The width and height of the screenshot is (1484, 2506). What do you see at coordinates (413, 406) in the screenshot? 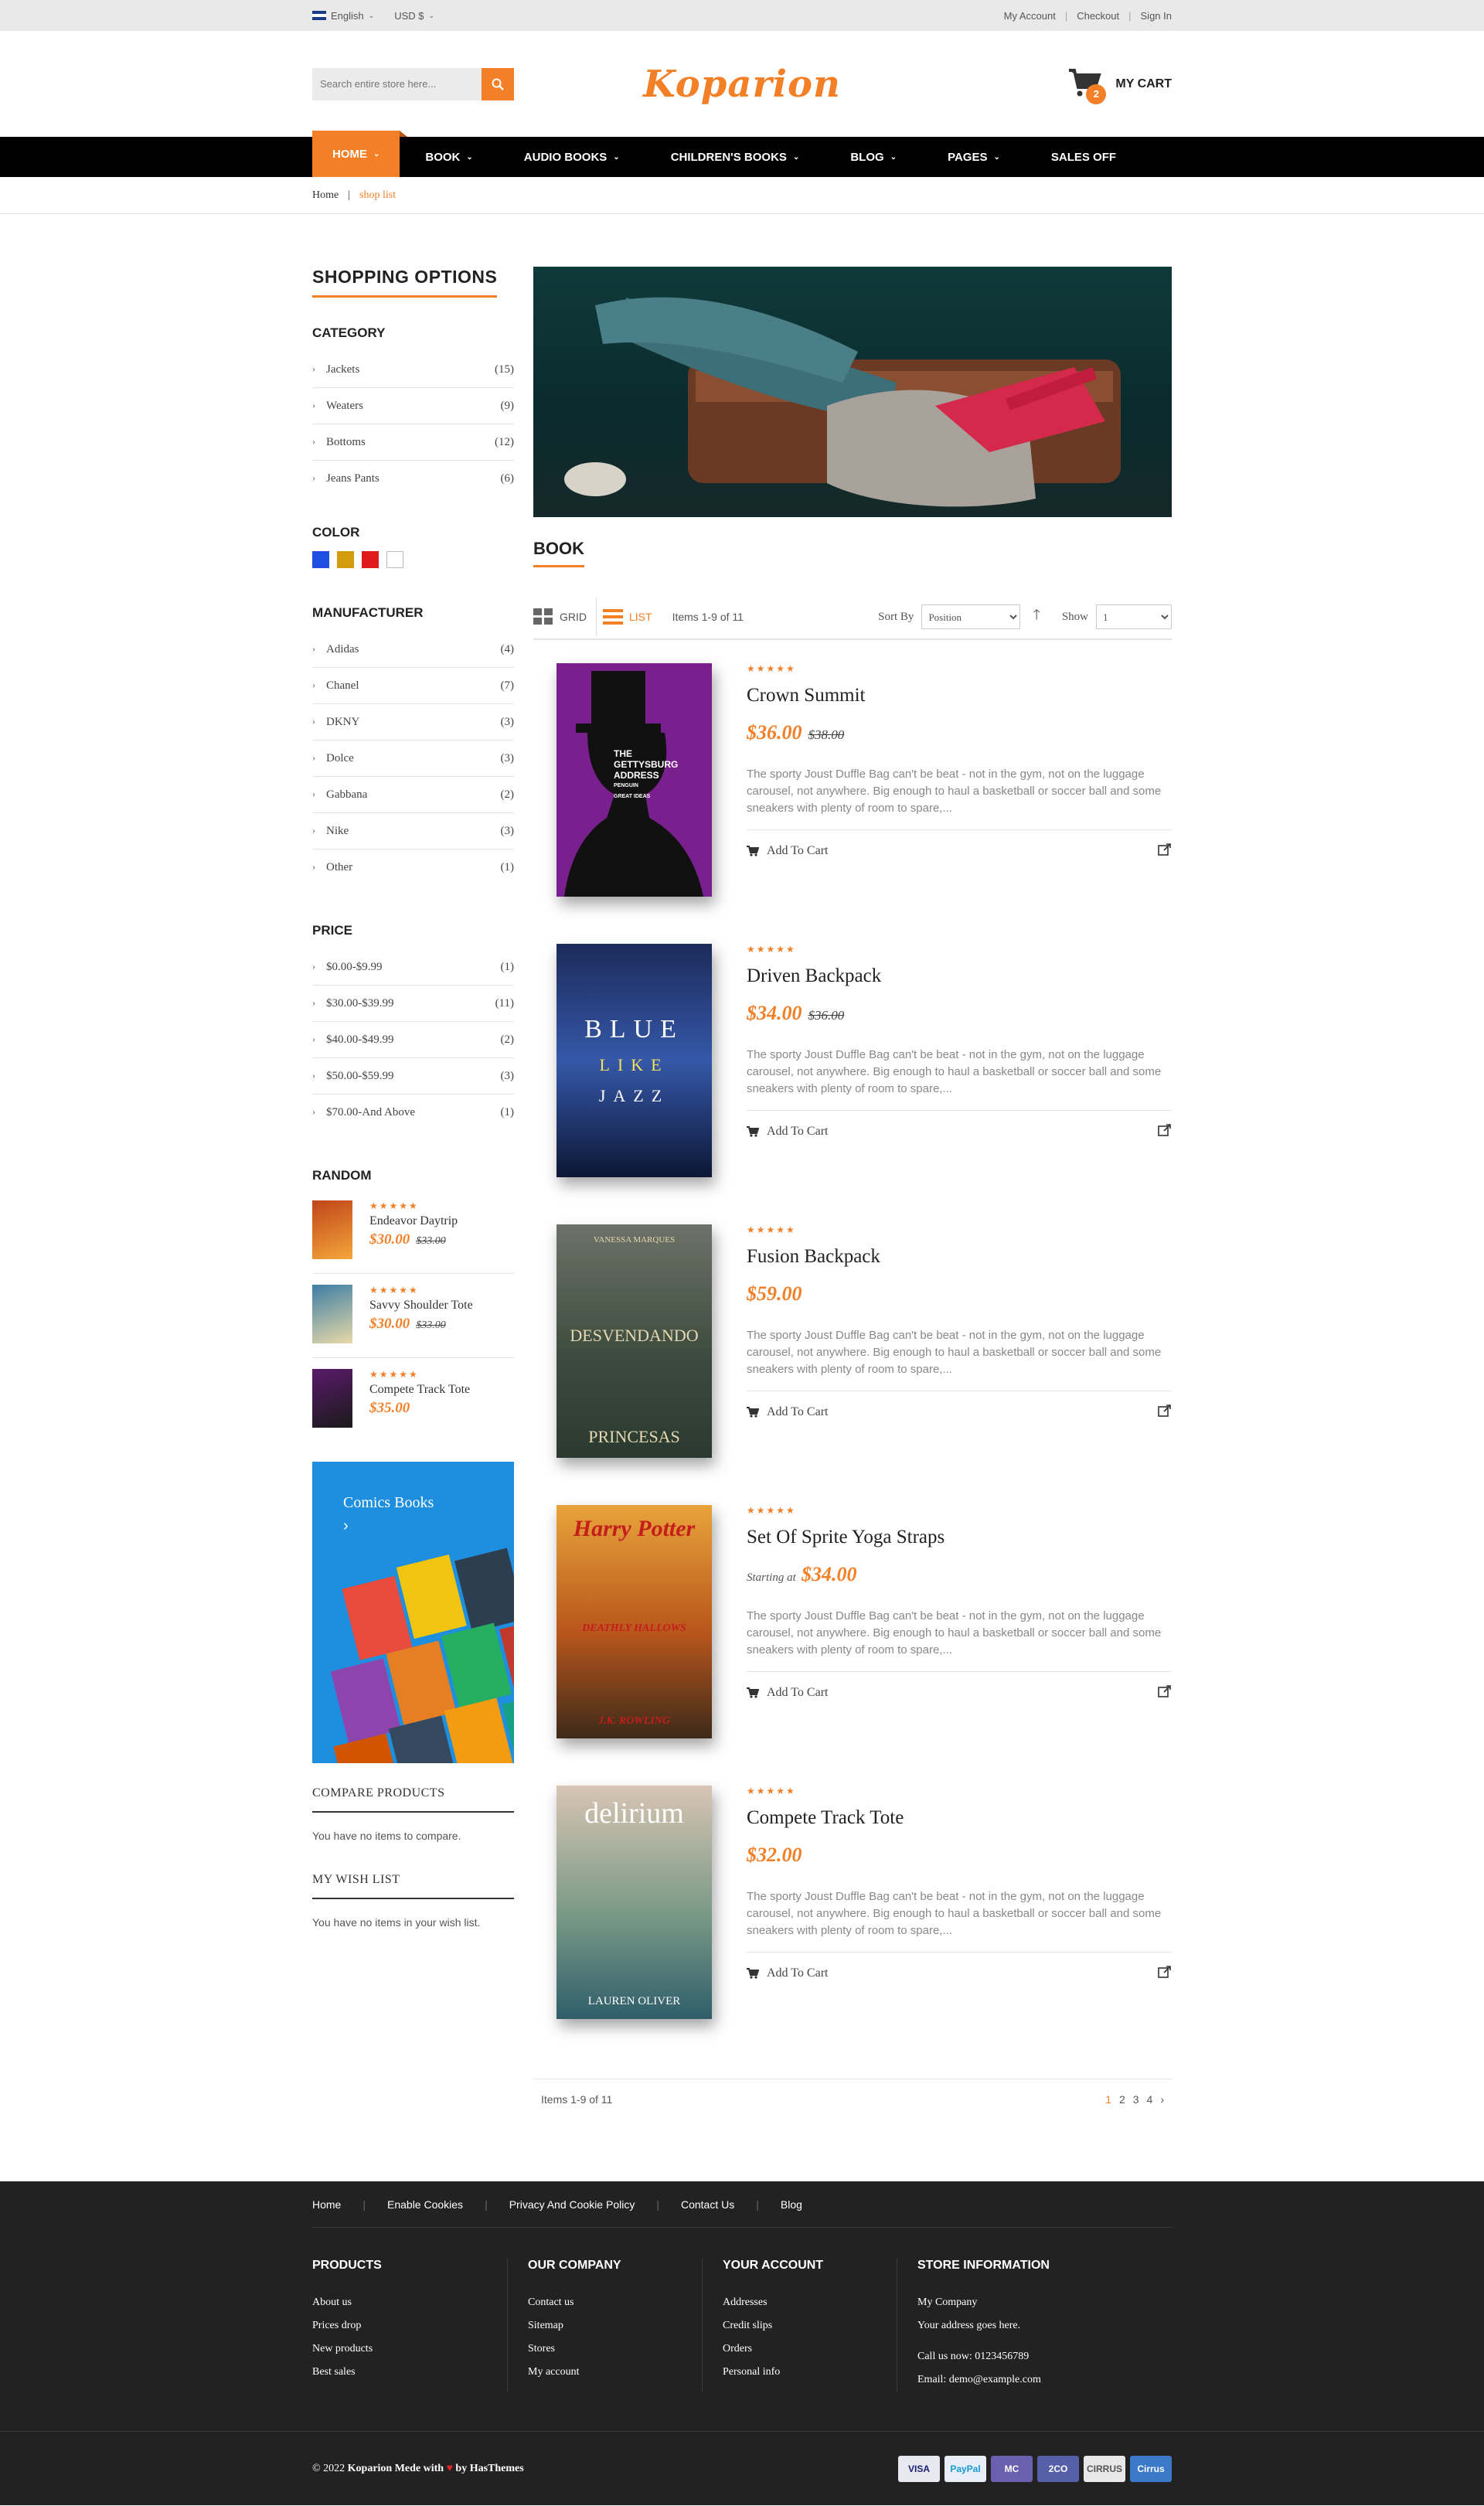
I see `category-item: › Weaters (9)` at bounding box center [413, 406].